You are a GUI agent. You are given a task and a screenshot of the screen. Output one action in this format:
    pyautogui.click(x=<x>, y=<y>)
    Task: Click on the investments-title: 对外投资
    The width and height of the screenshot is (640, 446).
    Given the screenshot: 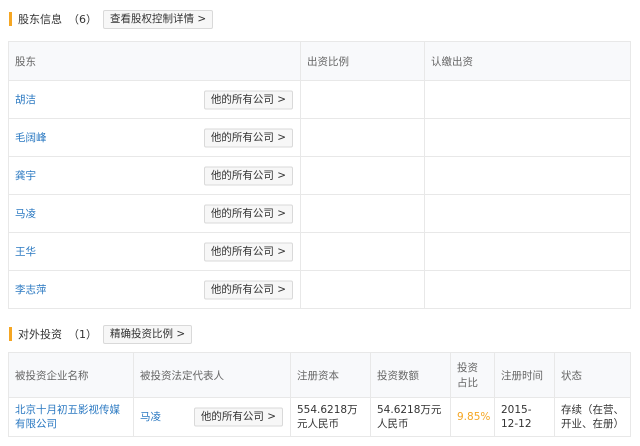 What is the action you would take?
    pyautogui.click(x=40, y=334)
    